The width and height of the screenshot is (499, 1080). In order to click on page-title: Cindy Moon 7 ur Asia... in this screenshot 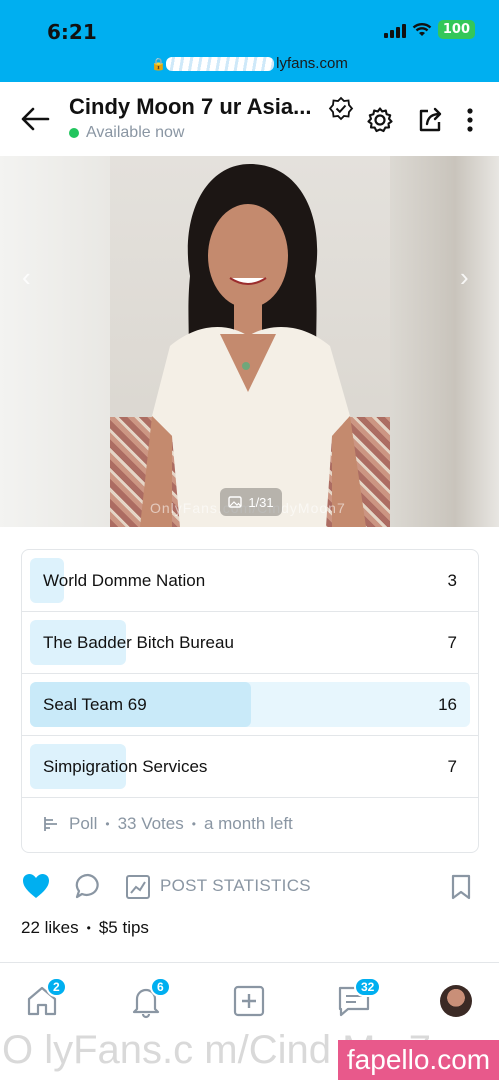, I will do `click(197, 107)`.